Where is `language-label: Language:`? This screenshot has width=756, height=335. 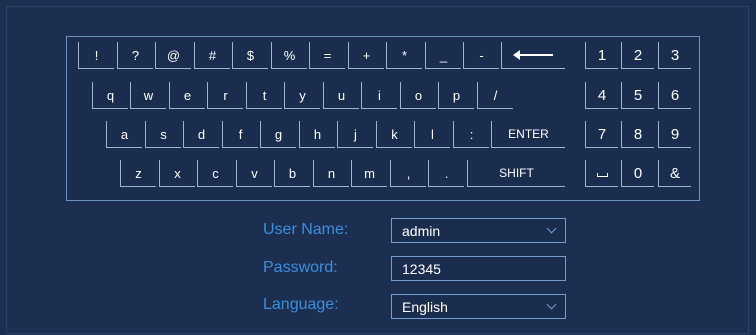
language-label: Language: is located at coordinates (301, 304).